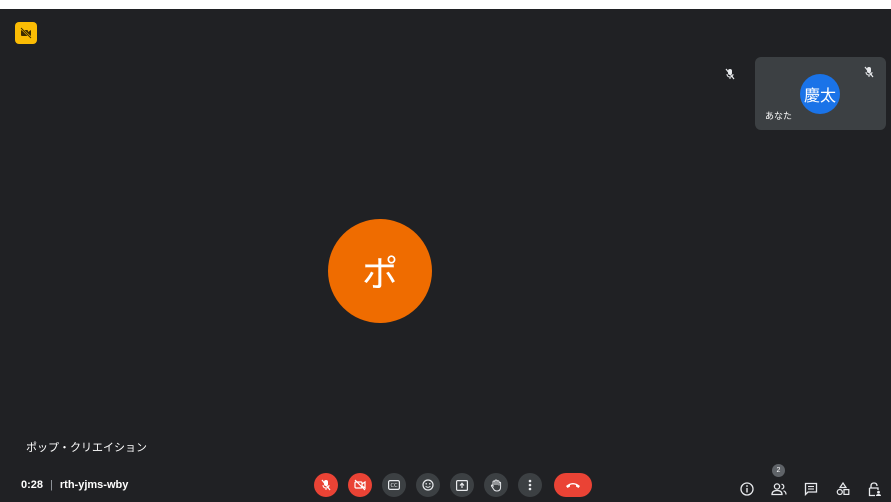 The image size is (891, 502). I want to click on meeting-details-button, so click(747, 489).